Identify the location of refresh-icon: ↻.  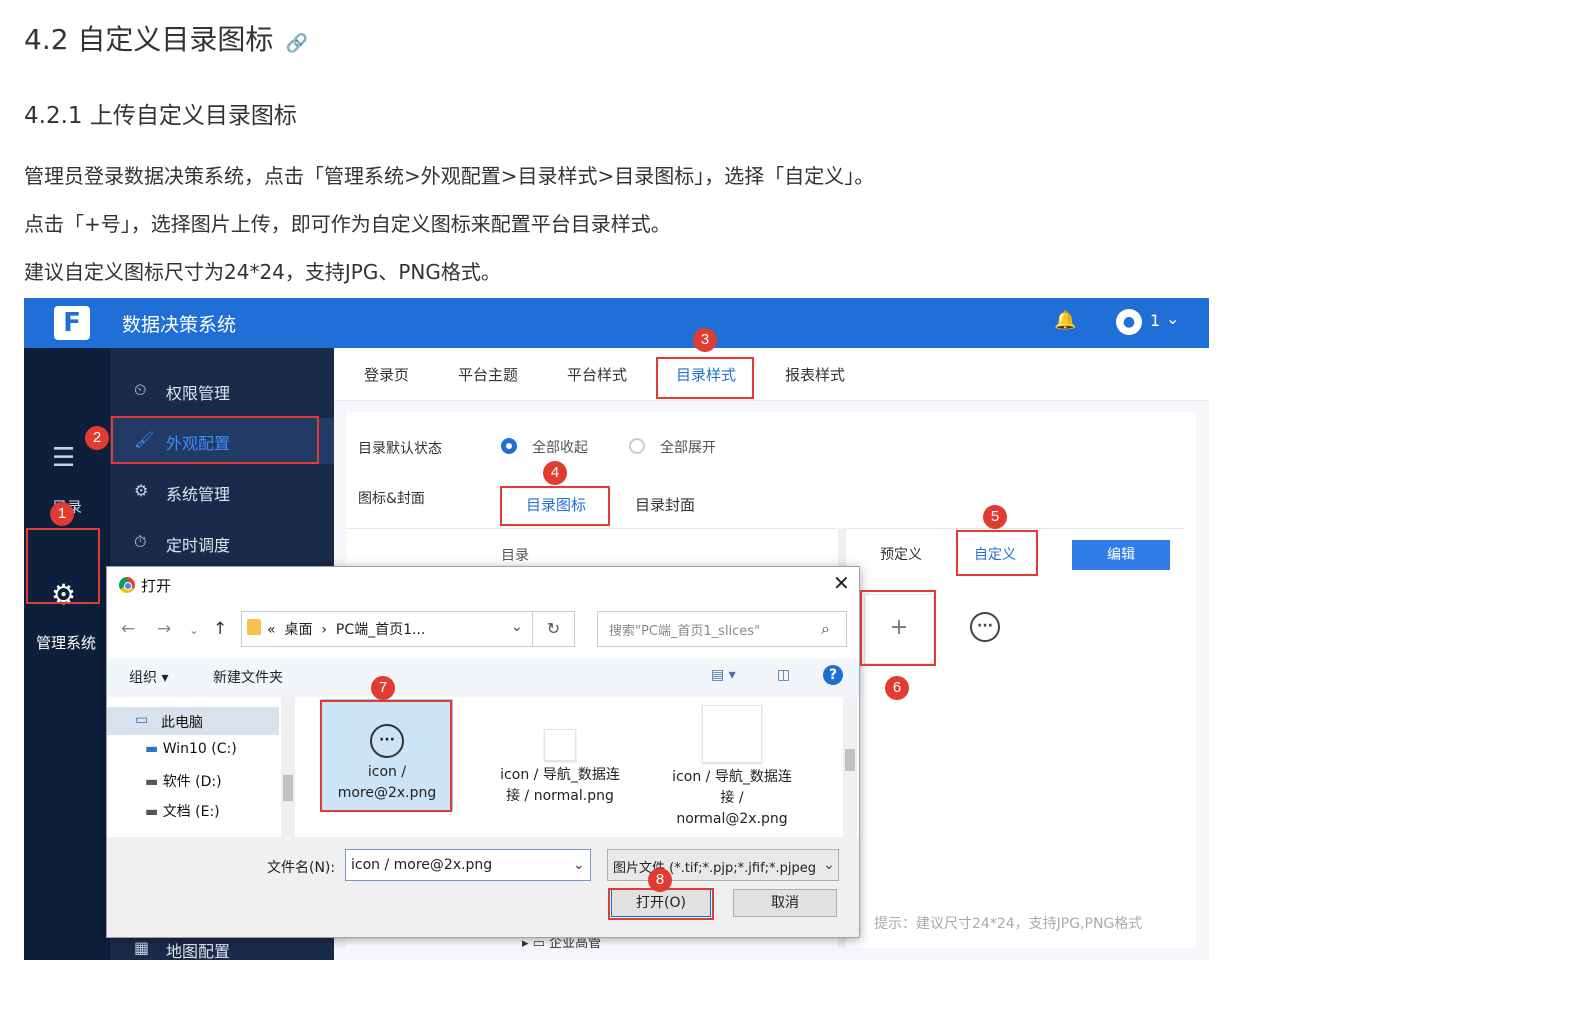
(554, 629).